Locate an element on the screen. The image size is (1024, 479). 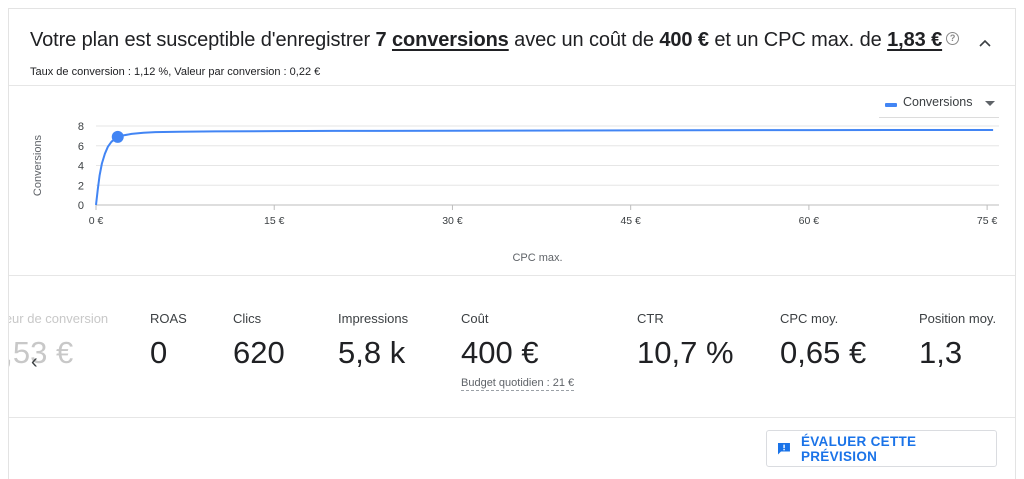
metric-impressions: Impressions 5,8 k is located at coordinates (373, 341).